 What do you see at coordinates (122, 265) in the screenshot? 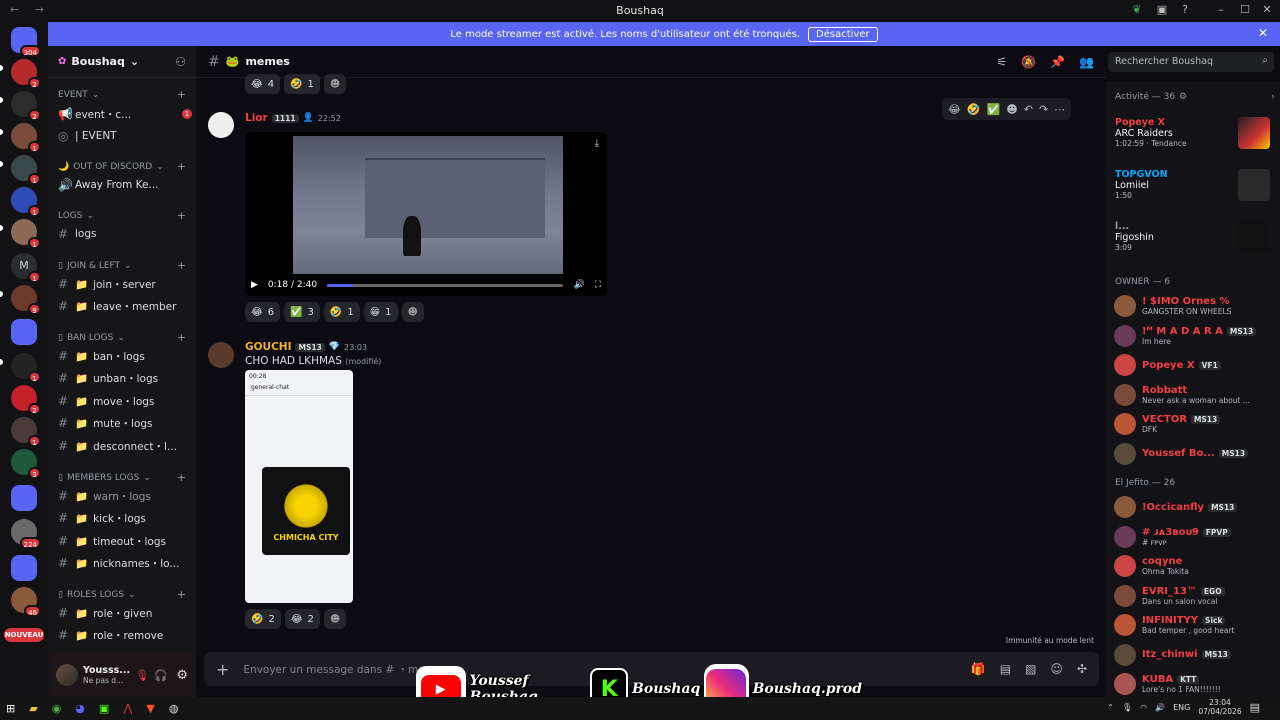
I see `category-join-left: ▯ JOIN & LEFT ⌄ +` at bounding box center [122, 265].